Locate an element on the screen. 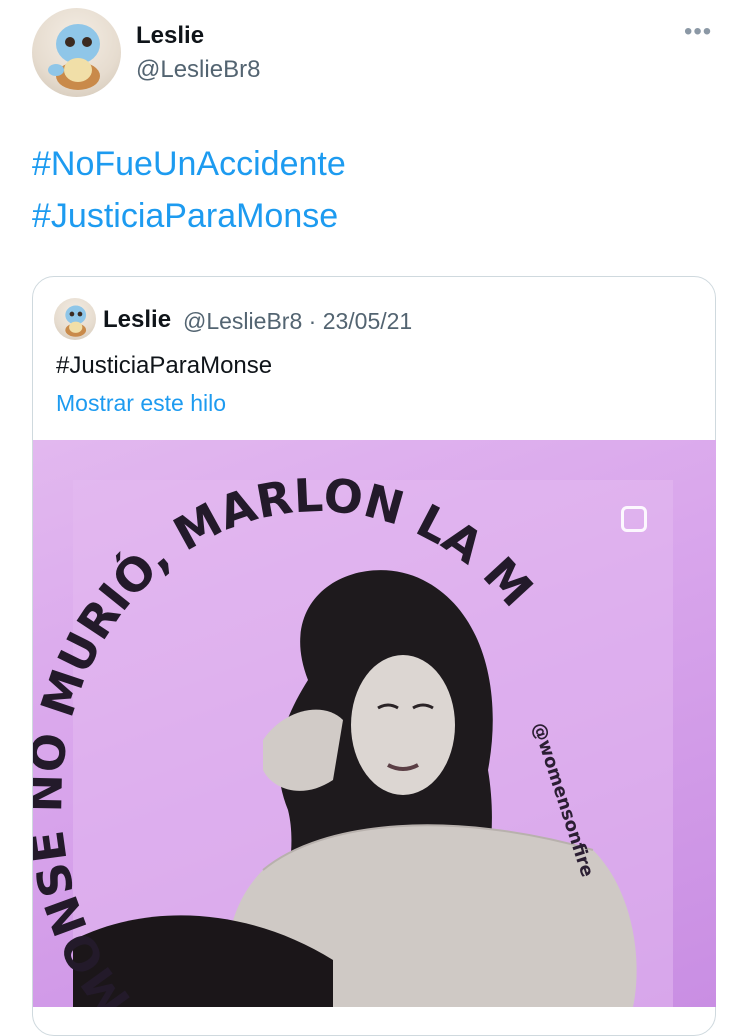 Image resolution: width=750 pixels, height=1036 pixels. hashtag-link: #NoFueUnAccidente is located at coordinates (189, 164).